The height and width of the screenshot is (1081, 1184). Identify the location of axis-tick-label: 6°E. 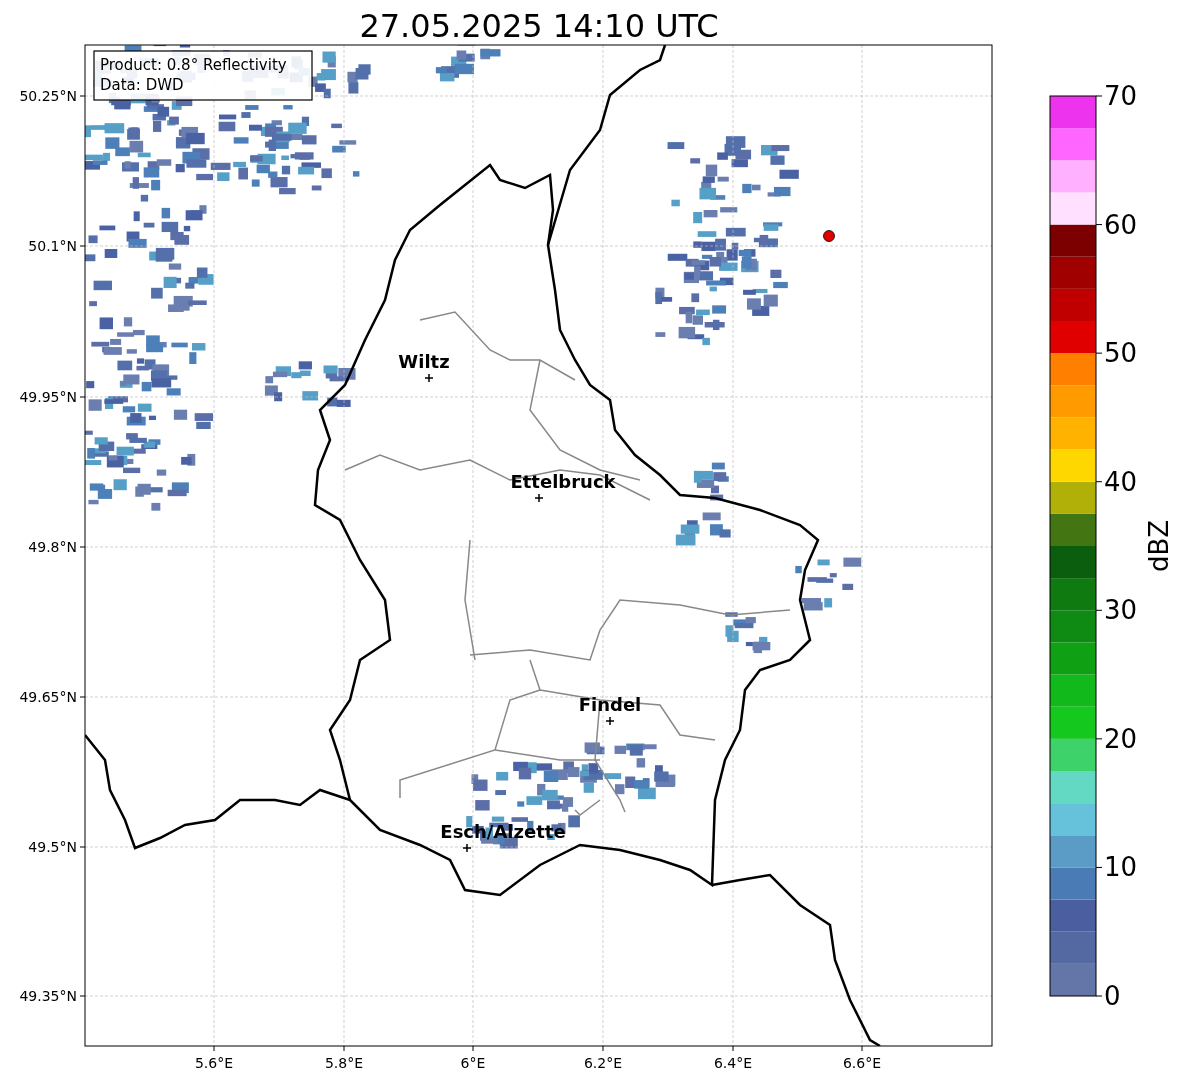
(473, 1063).